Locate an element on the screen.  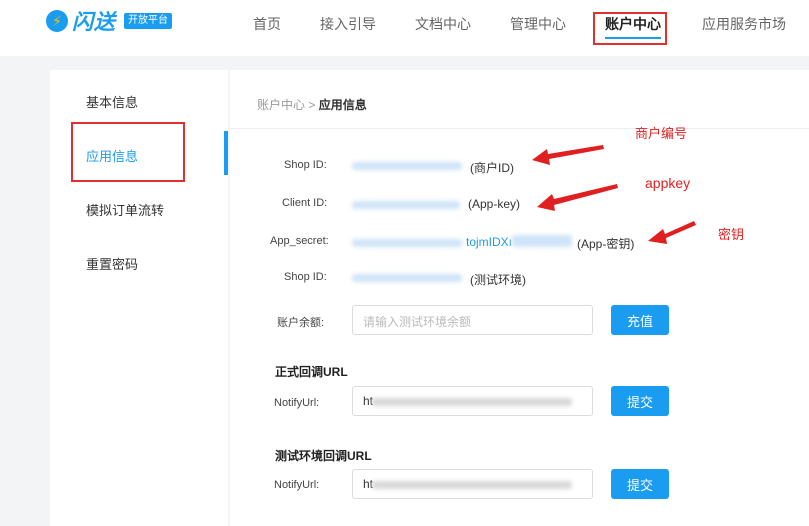
annotation-arrows is located at coordinates (614, 194).